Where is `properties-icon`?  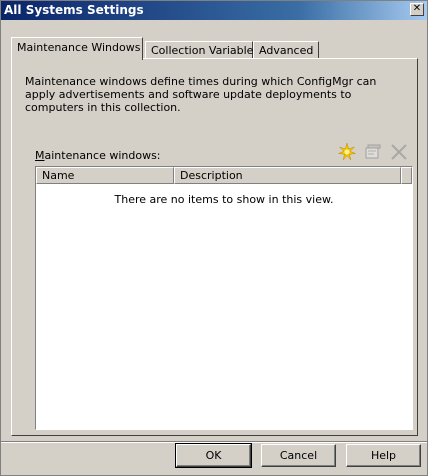 properties-icon is located at coordinates (373, 151).